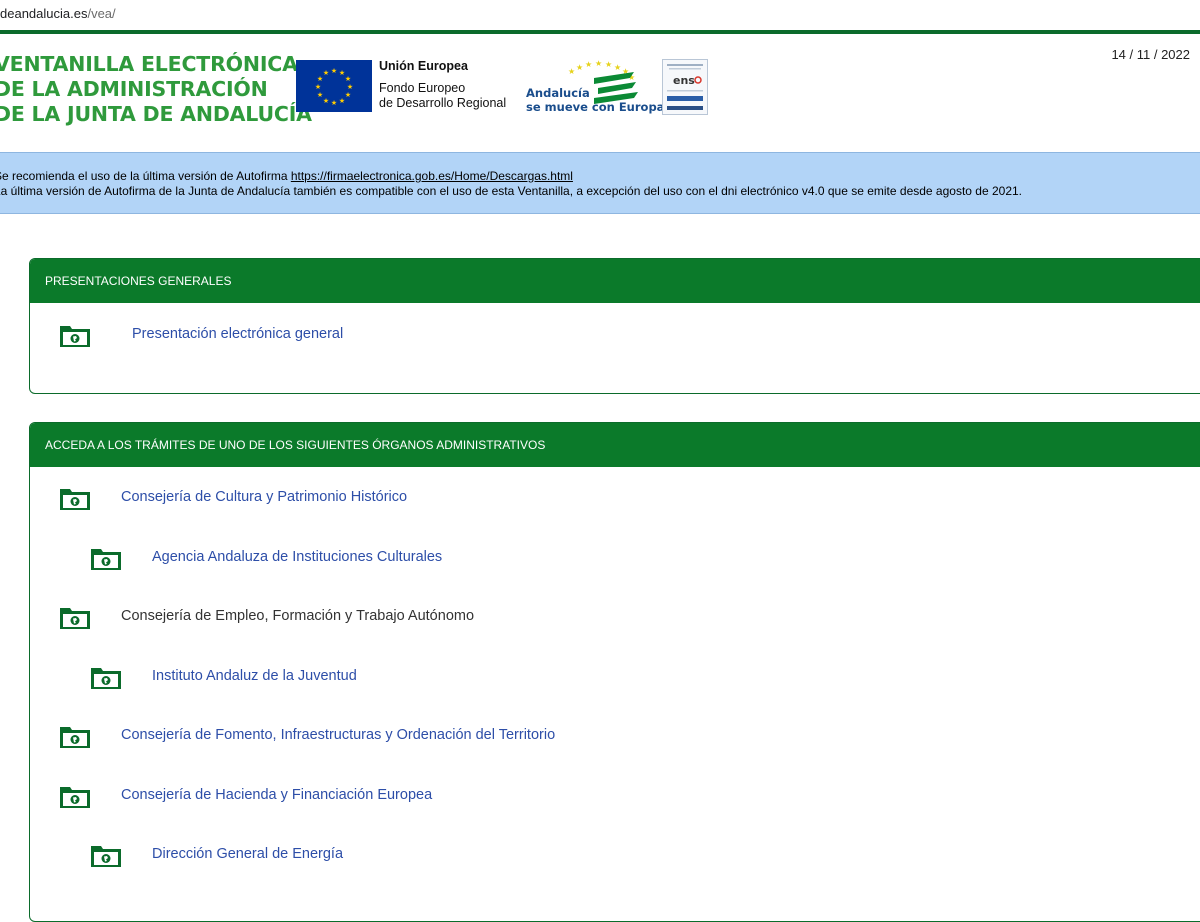 Image resolution: width=1200 pixels, height=922 pixels. I want to click on url-host: deandalucia.es, so click(44, 13).